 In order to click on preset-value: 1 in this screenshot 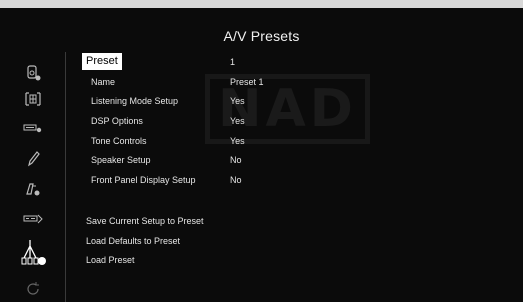, I will do `click(233, 62)`.